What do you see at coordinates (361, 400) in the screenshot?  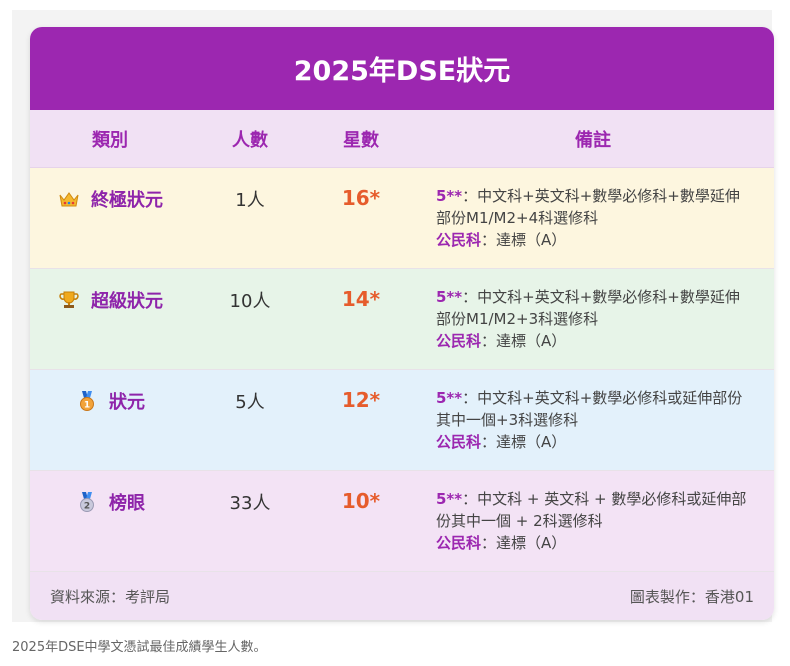 I see `stars-value: 12*` at bounding box center [361, 400].